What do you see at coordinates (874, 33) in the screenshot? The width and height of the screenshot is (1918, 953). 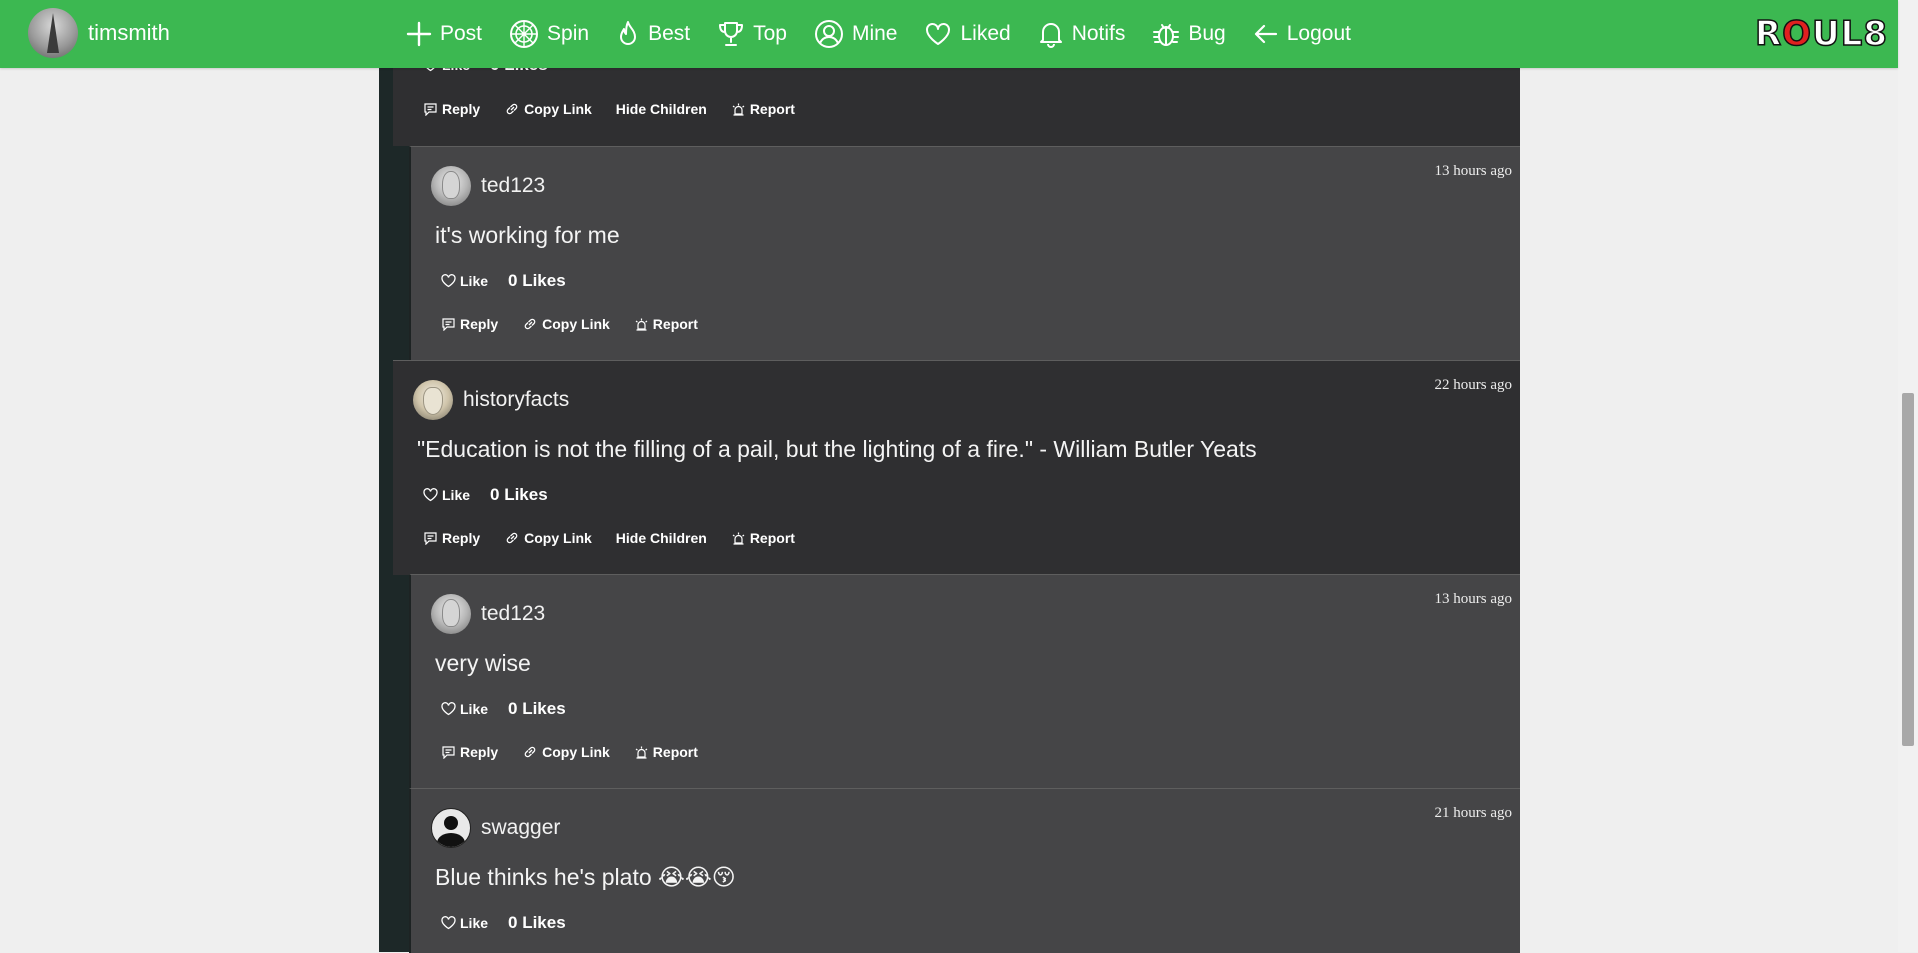 I see `nav-mine-label: Mine` at bounding box center [874, 33].